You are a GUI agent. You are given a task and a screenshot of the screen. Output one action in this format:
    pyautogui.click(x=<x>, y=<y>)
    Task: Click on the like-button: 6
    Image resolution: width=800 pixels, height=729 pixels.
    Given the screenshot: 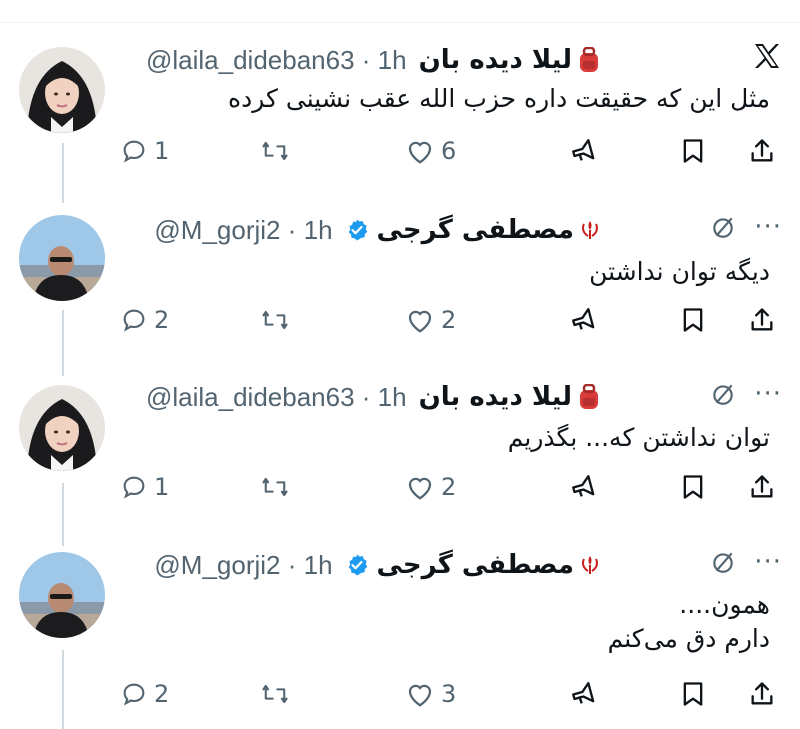 What is the action you would take?
    pyautogui.click(x=430, y=151)
    